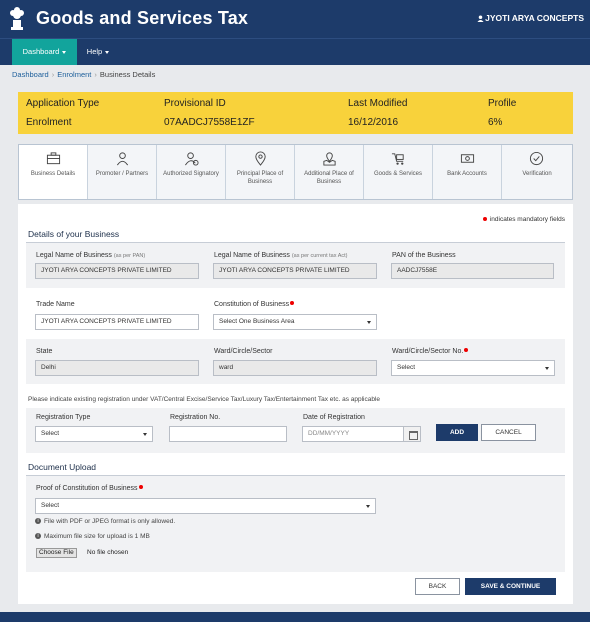  I want to click on step-label: Bank Accounts, so click(467, 174).